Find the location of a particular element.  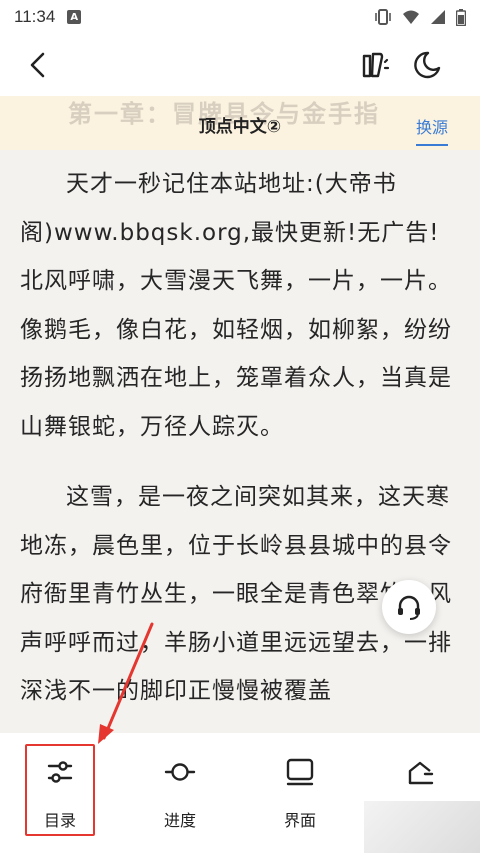

vibrate-icon is located at coordinates (383, 17).